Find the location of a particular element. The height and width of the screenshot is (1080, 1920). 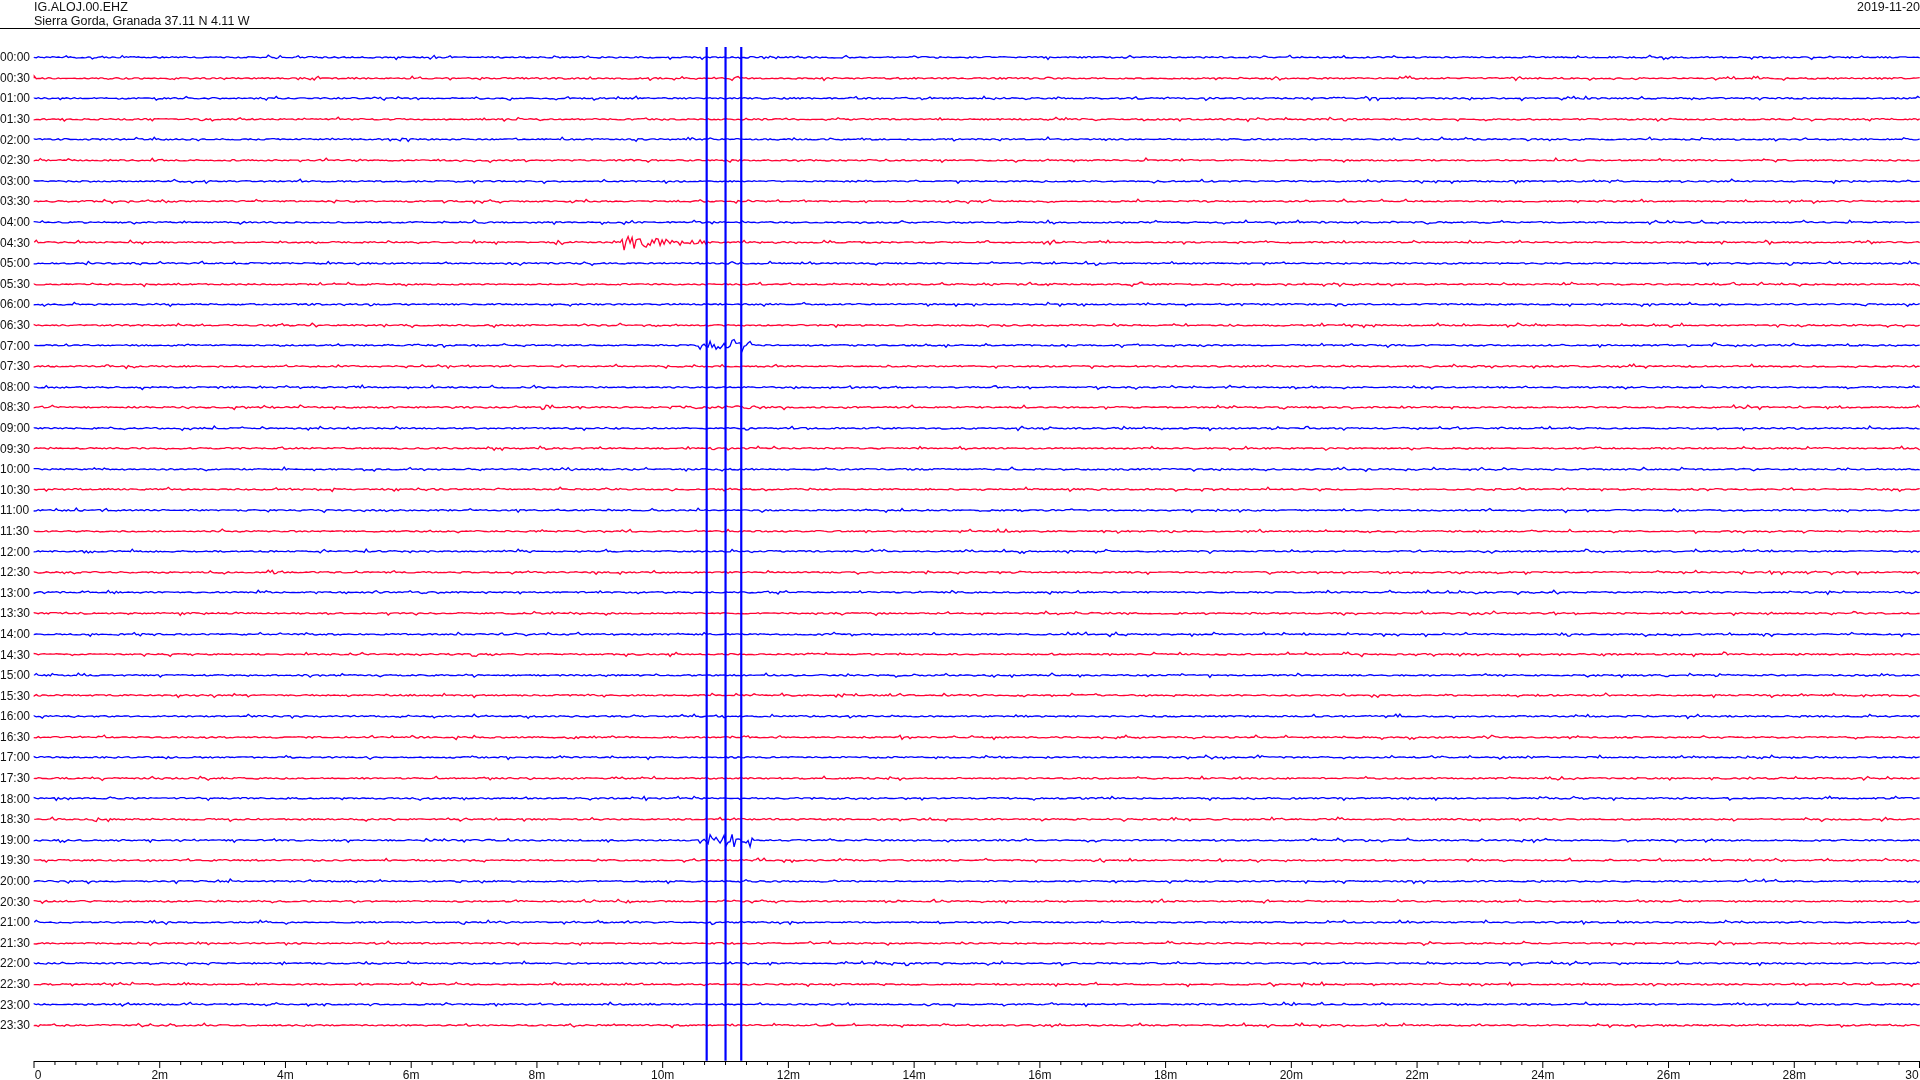

time-label: 04:00 is located at coordinates (16, 222).